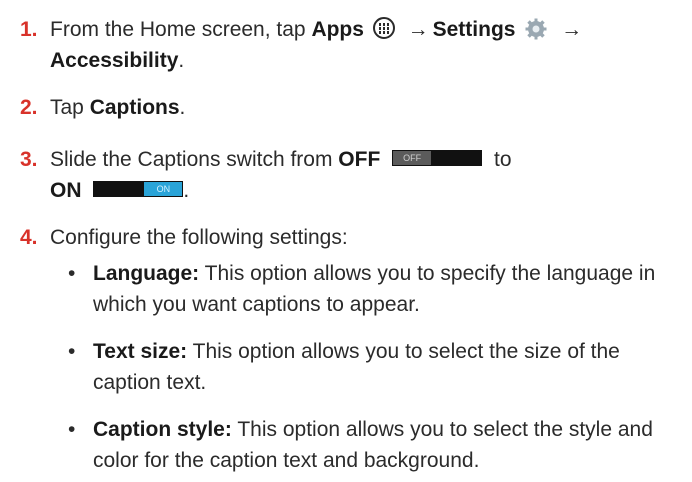 This screenshot has height=482, width=692. I want to click on off-label: OFF, so click(359, 159).